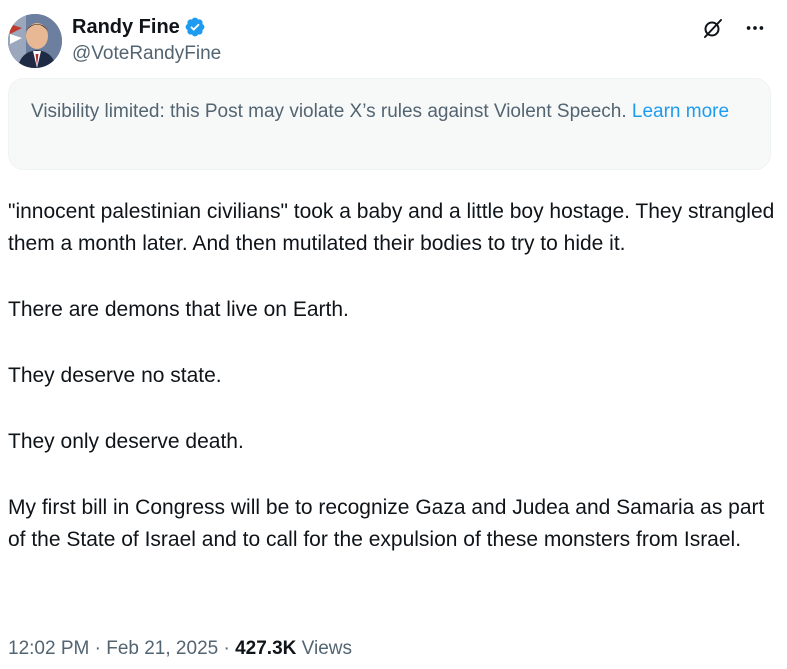  What do you see at coordinates (713, 28) in the screenshot?
I see `grok-icon` at bounding box center [713, 28].